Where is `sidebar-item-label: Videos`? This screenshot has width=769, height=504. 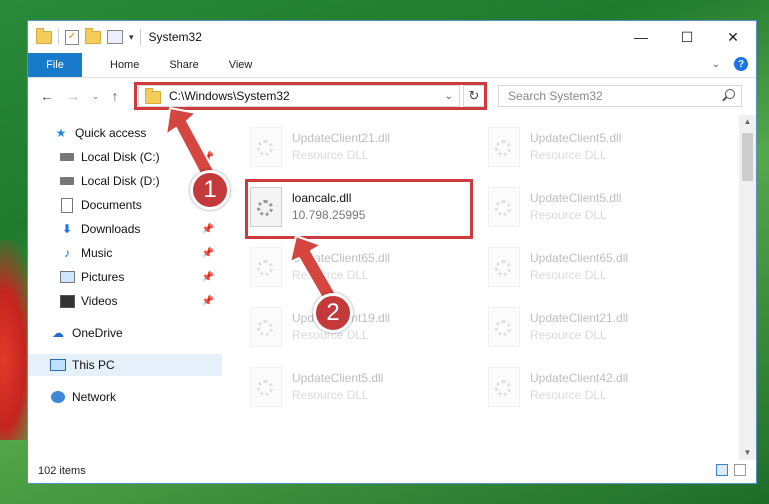 sidebar-item-label: Videos is located at coordinates (99, 301).